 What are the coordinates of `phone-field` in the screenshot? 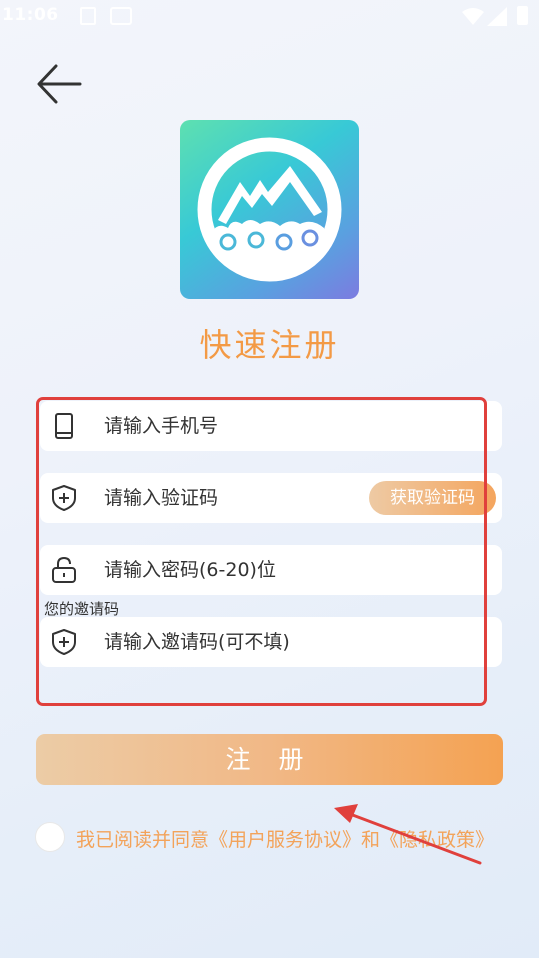 It's located at (271, 426).